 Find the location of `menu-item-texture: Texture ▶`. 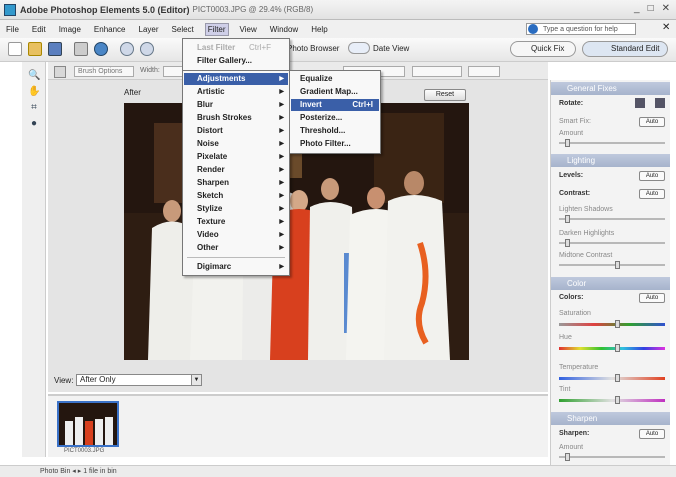

menu-item-texture: Texture ▶ is located at coordinates (236, 222).